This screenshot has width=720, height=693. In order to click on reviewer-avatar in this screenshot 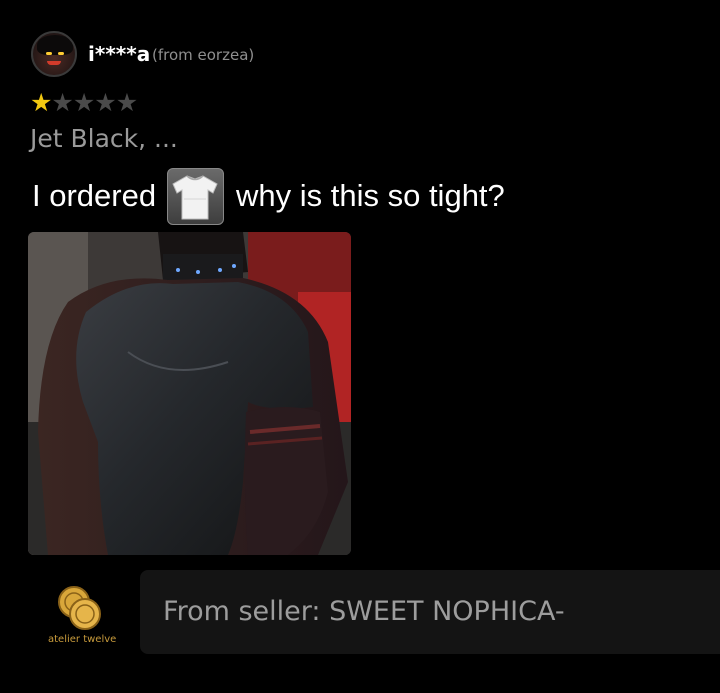, I will do `click(54, 54)`.